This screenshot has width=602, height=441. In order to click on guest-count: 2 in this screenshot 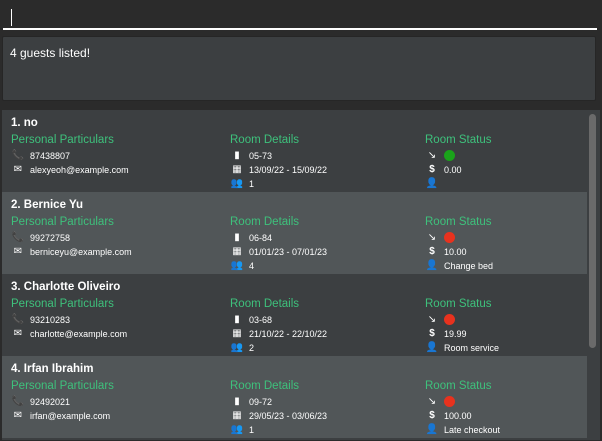, I will do `click(252, 347)`.